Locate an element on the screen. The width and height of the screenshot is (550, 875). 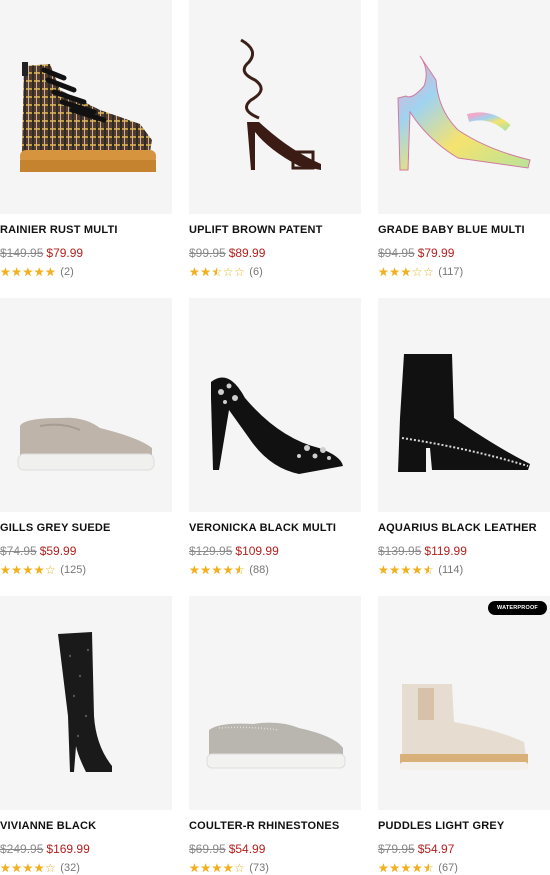
multicolor-strappy-heel-image is located at coordinates (464, 113).